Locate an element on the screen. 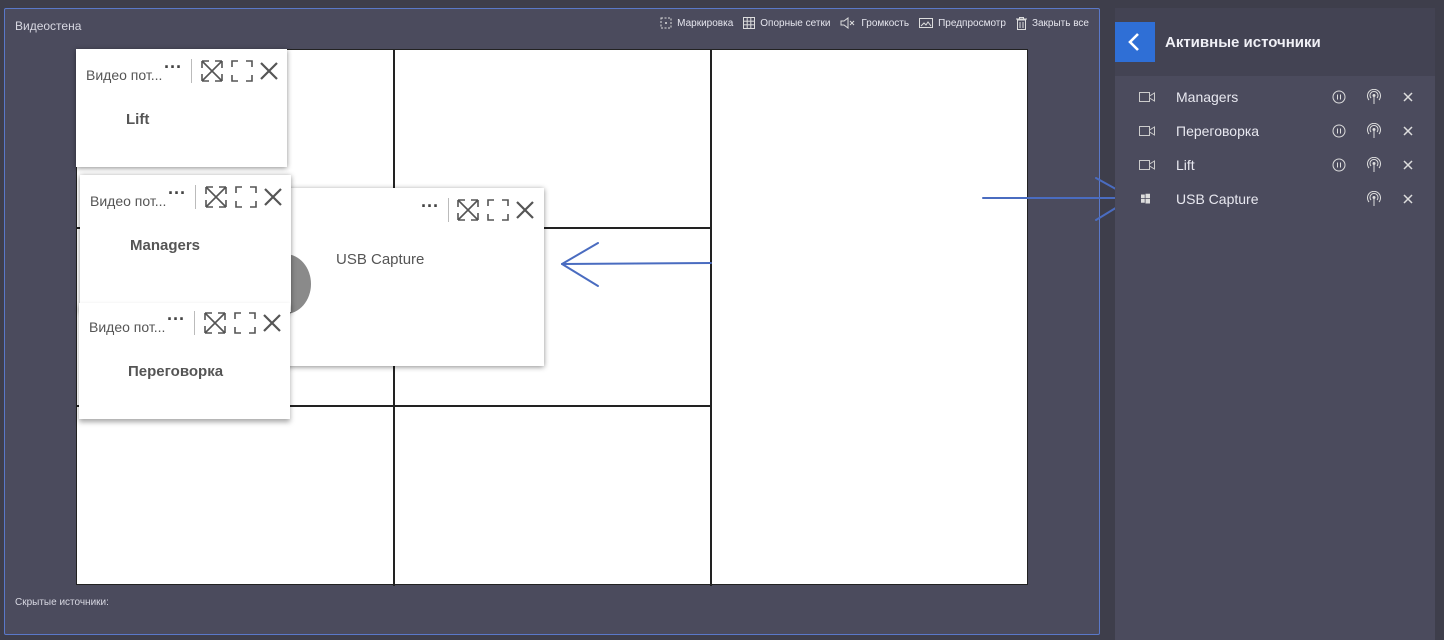 The image size is (1444, 640). windows-icon is located at coordinates (1145, 198).